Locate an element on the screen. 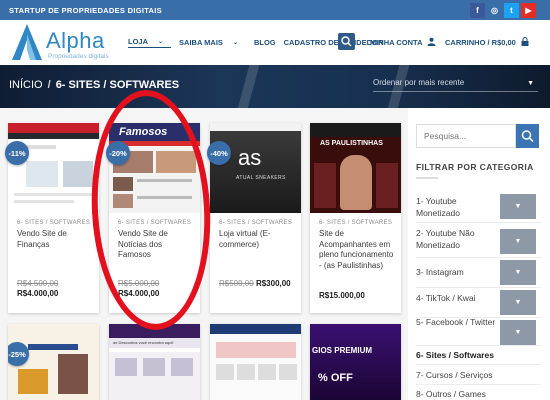  new-price: R$300,00 is located at coordinates (273, 283).